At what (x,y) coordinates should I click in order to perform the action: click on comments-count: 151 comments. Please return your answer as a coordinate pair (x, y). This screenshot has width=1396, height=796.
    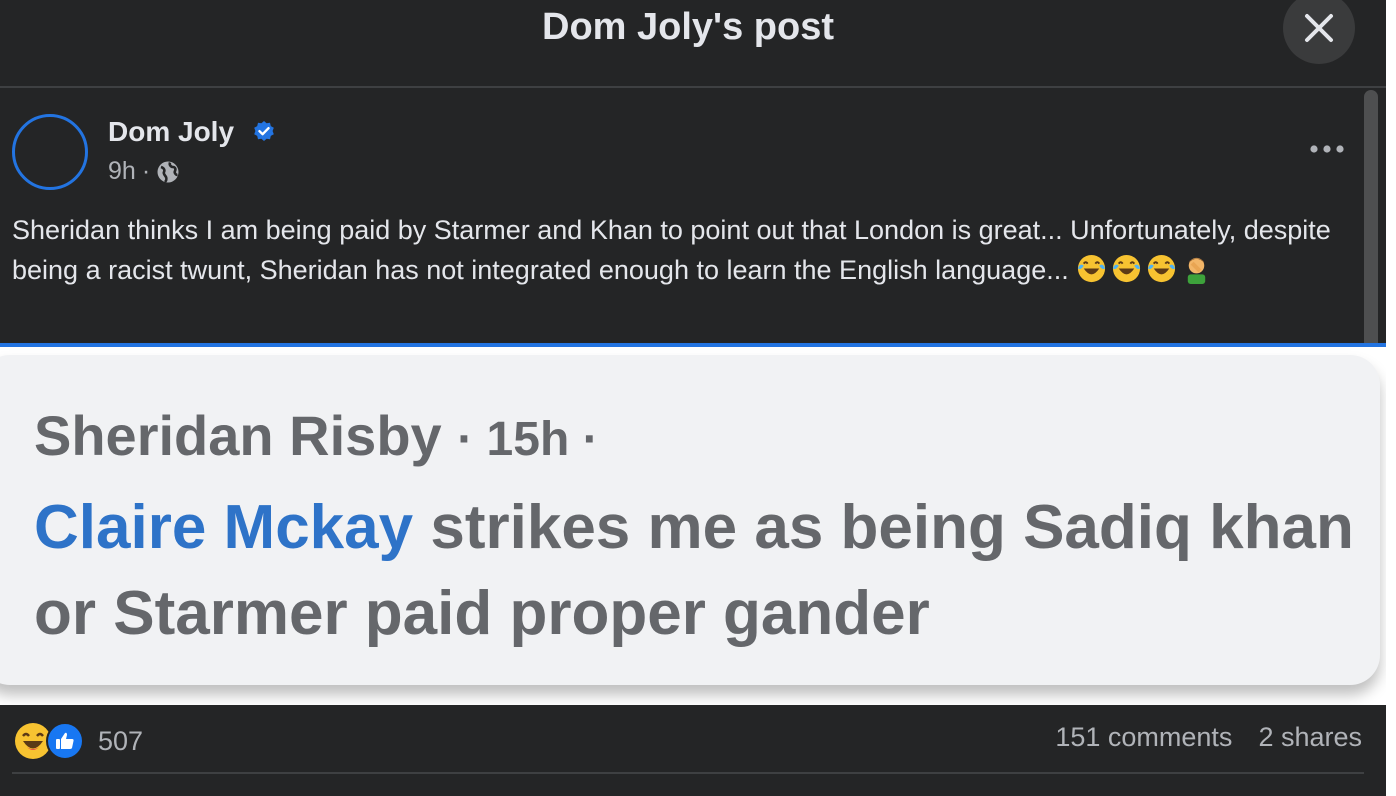
    Looking at the image, I should click on (1143, 737).